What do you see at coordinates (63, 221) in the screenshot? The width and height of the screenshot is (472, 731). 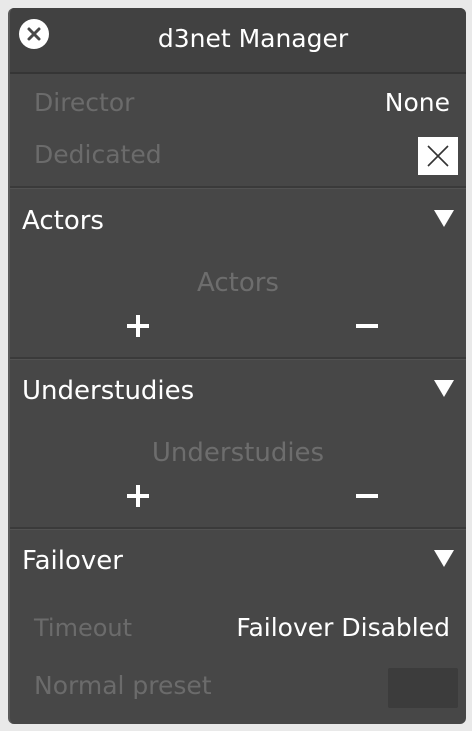 I see `actors-header-label: Actors` at bounding box center [63, 221].